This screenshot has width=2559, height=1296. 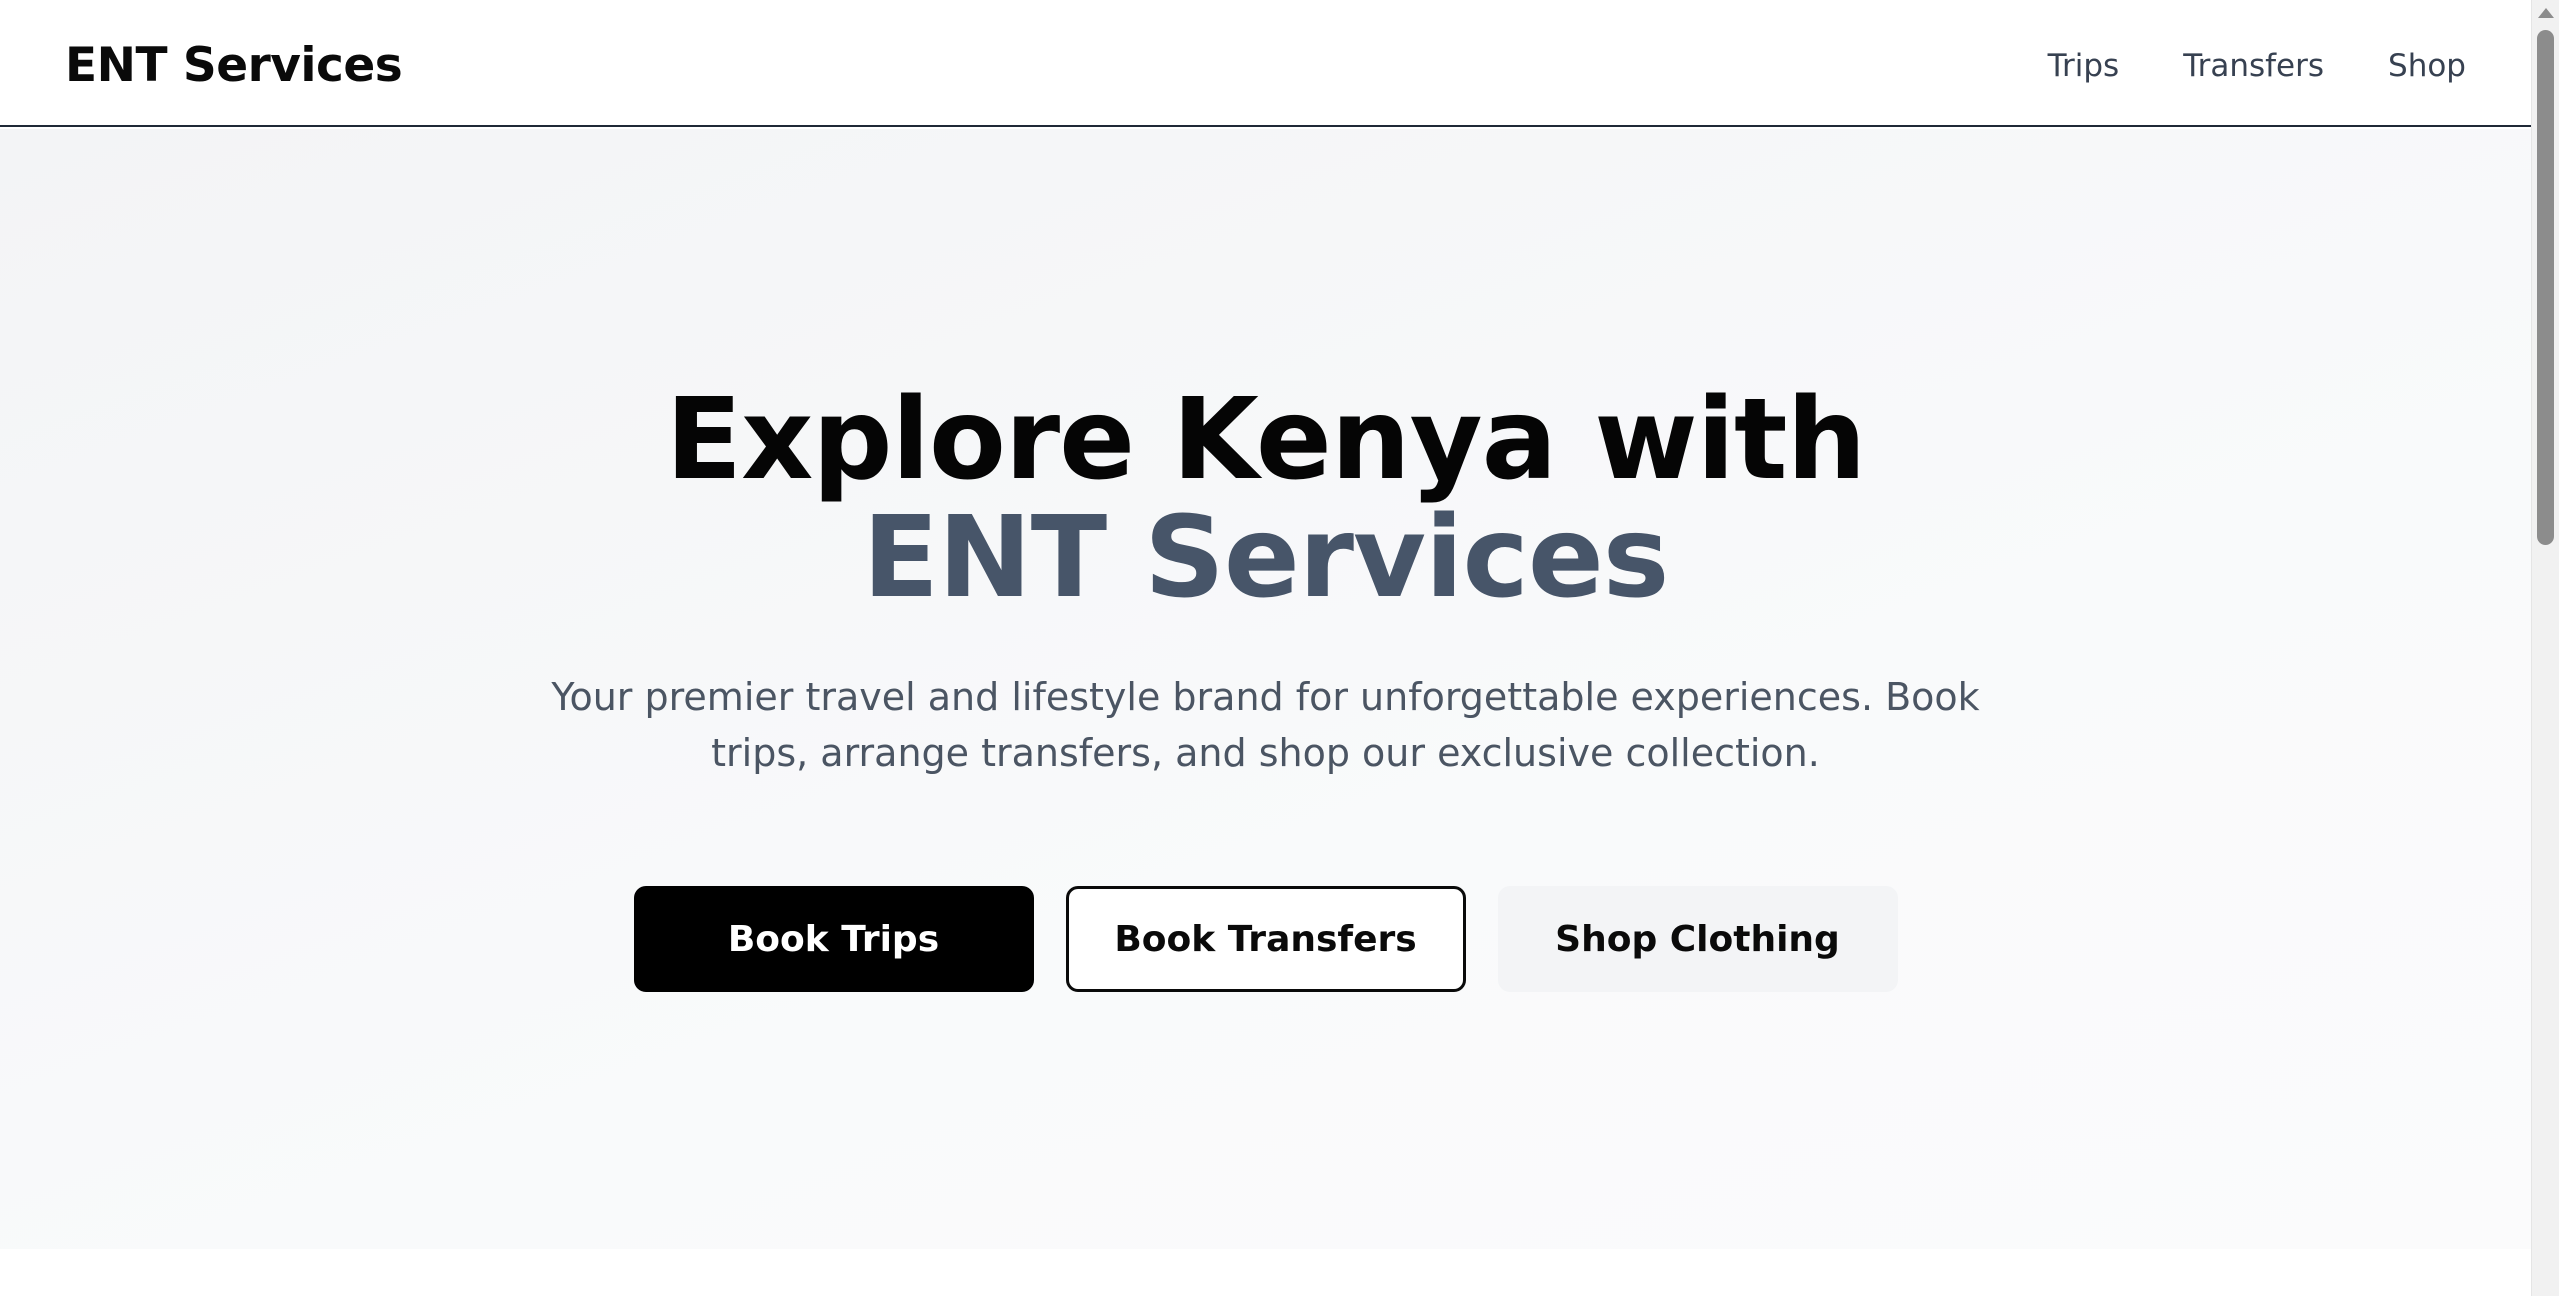 What do you see at coordinates (833, 939) in the screenshot?
I see `book-trips-button: Book Trips` at bounding box center [833, 939].